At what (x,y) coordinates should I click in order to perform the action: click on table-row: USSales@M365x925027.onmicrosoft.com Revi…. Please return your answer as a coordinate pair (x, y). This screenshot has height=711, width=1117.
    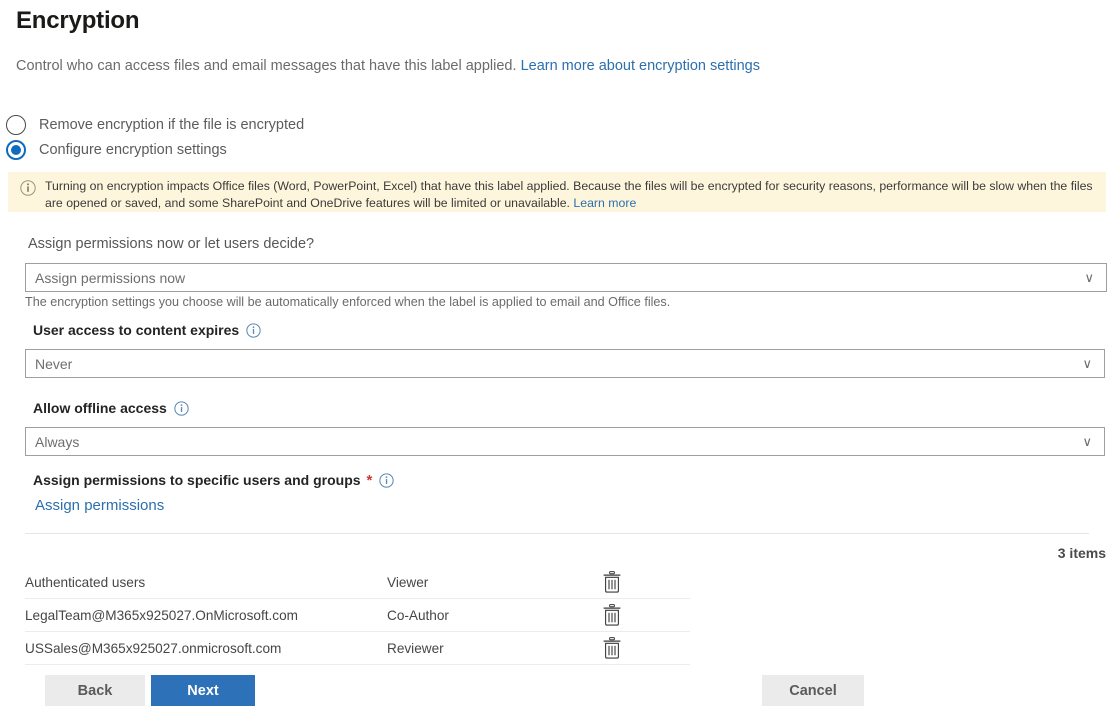
    Looking at the image, I should click on (357, 648).